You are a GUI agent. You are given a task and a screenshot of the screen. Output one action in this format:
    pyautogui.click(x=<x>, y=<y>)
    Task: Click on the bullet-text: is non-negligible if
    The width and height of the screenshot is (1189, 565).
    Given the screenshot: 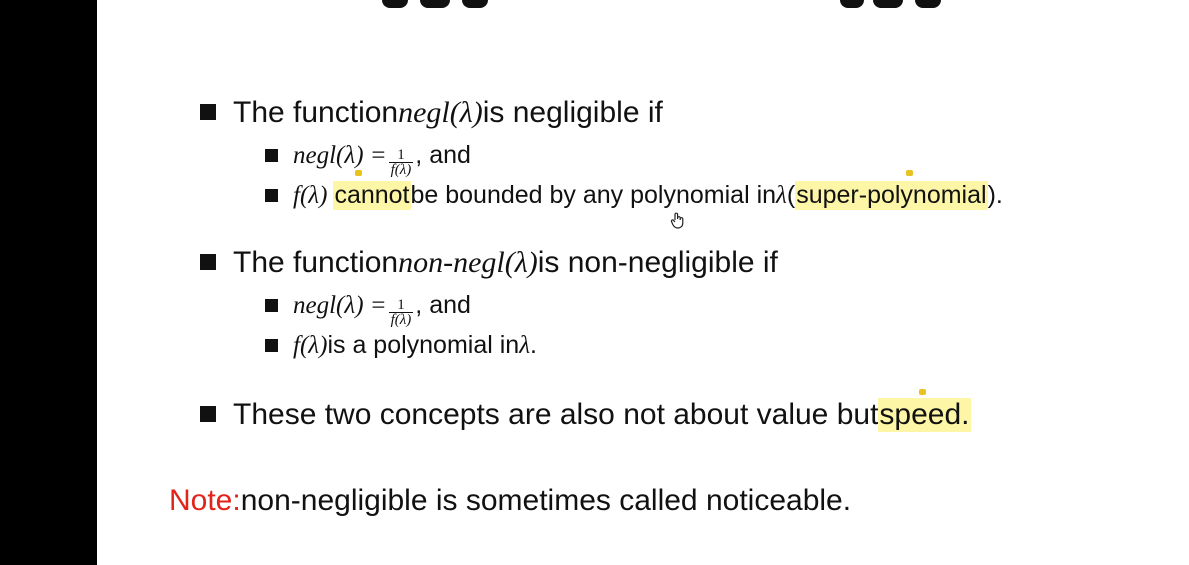 What is the action you would take?
    pyautogui.click(x=657, y=262)
    